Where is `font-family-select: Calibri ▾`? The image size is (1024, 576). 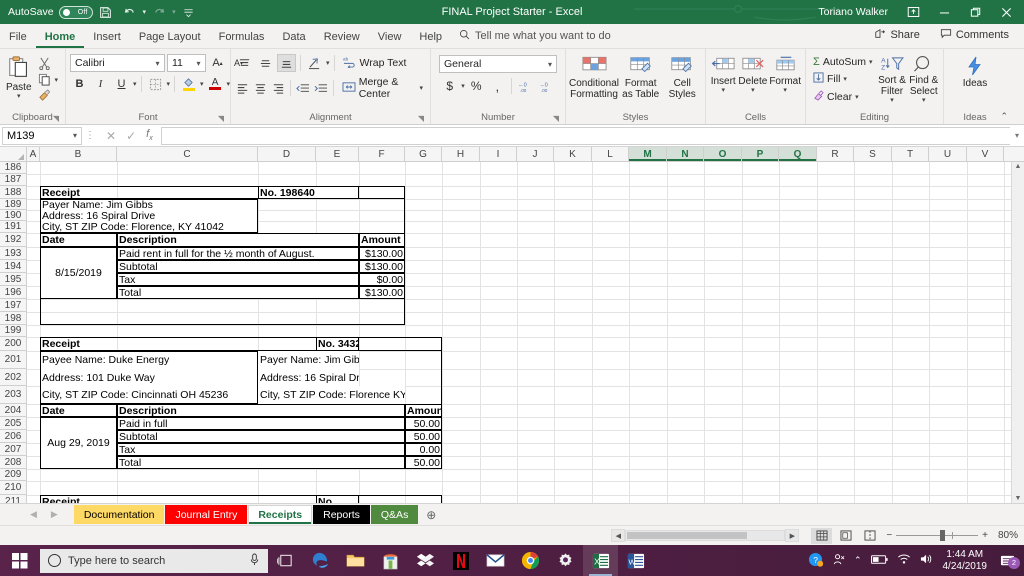
font-family-select: Calibri ▾ is located at coordinates (117, 63).